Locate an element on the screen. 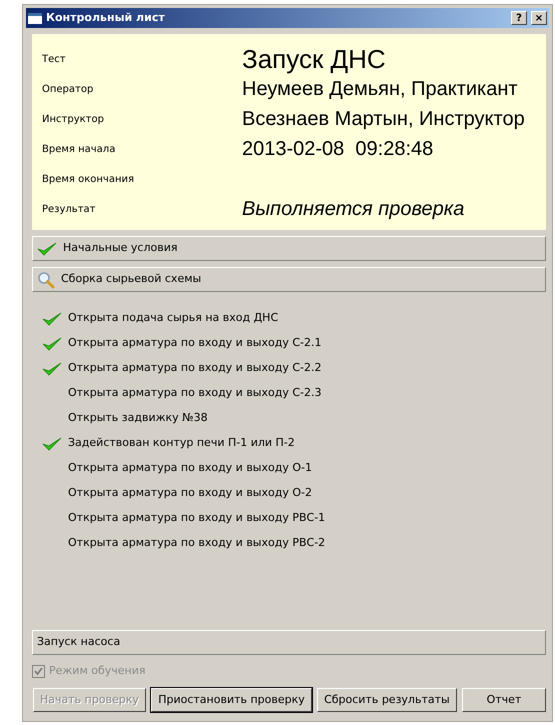 Image resolution: width=555 pixels, height=725 pixels. window-icon is located at coordinates (35, 18).